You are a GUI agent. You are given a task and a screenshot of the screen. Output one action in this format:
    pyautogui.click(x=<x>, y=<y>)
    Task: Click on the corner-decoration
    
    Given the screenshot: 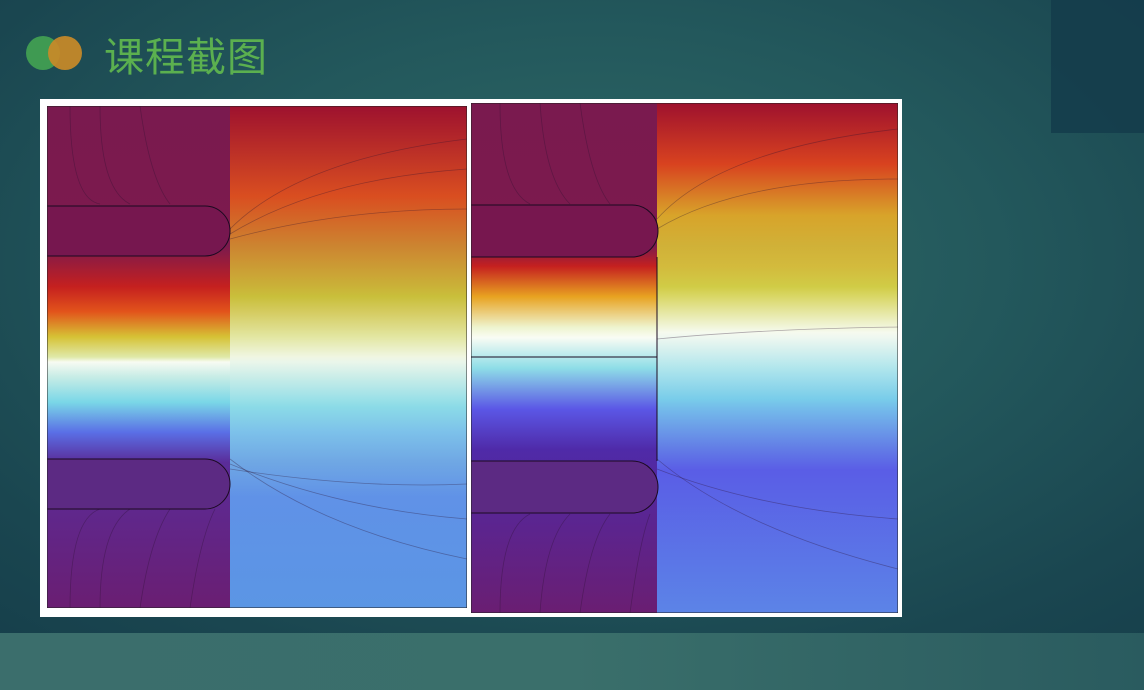 What is the action you would take?
    pyautogui.click(x=1097, y=66)
    